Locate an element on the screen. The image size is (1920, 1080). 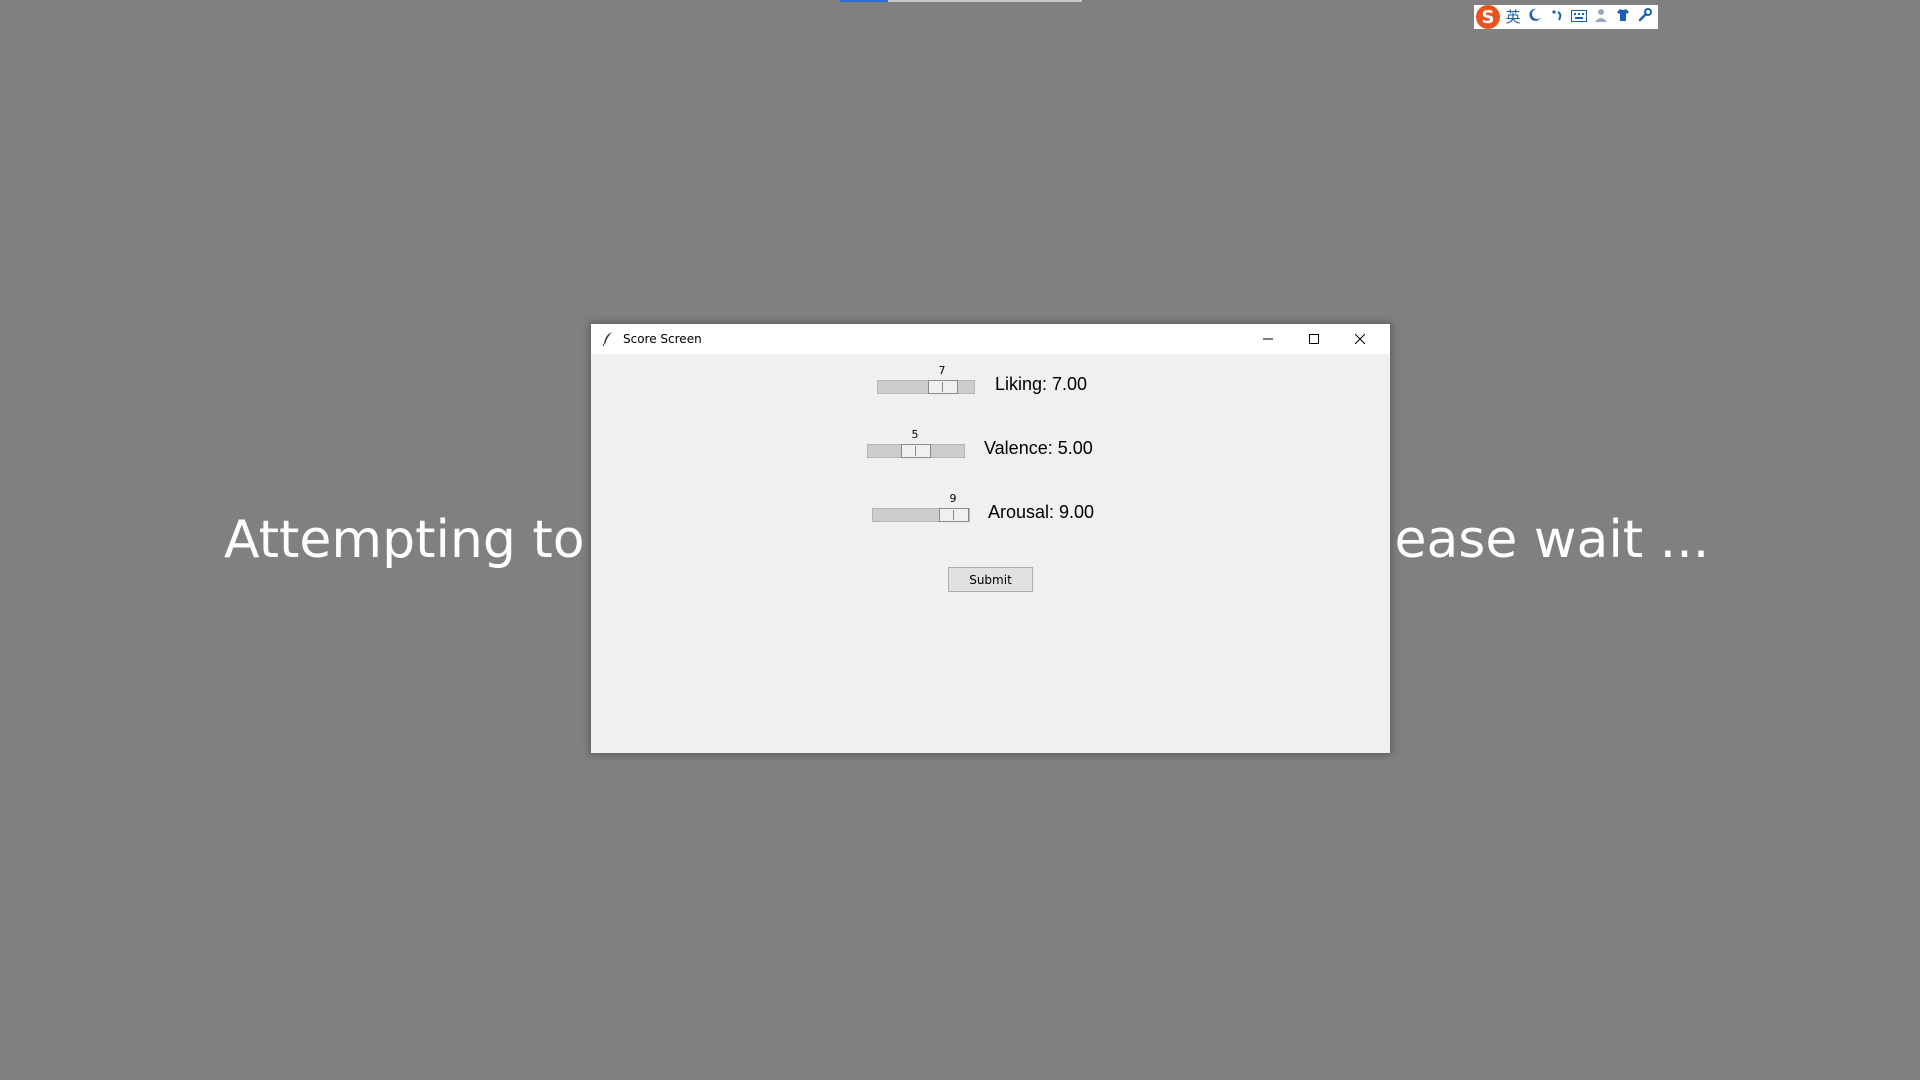
close-button is located at coordinates (1360, 339).